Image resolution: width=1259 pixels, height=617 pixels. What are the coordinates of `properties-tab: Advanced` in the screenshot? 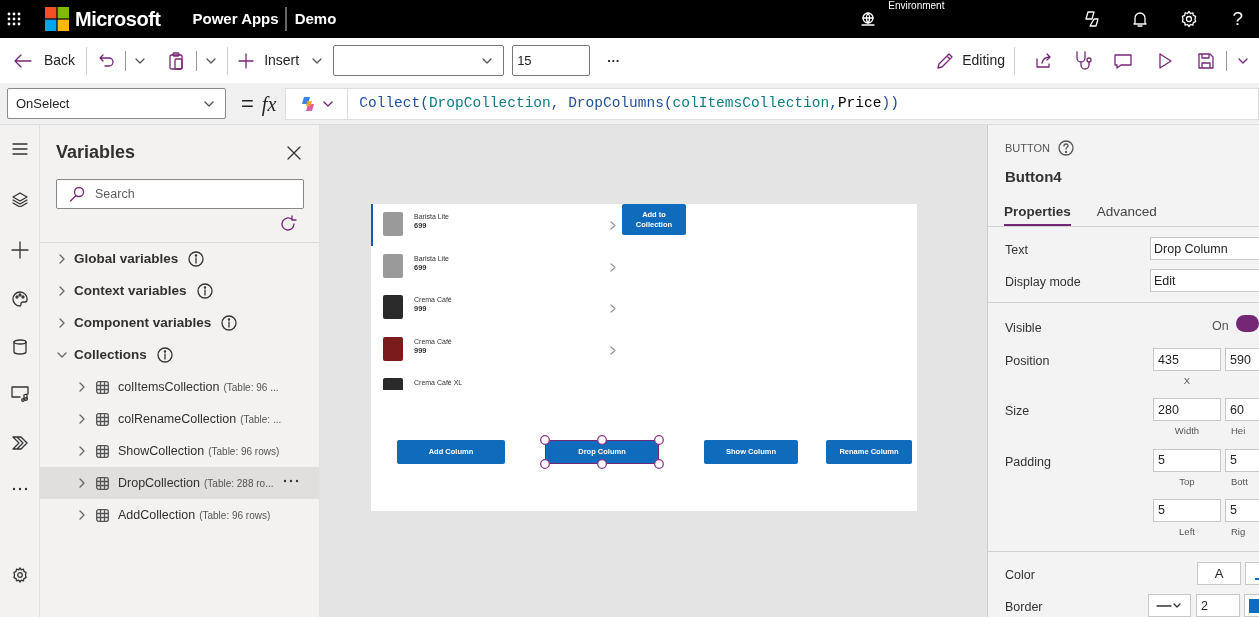 It's located at (1126, 214).